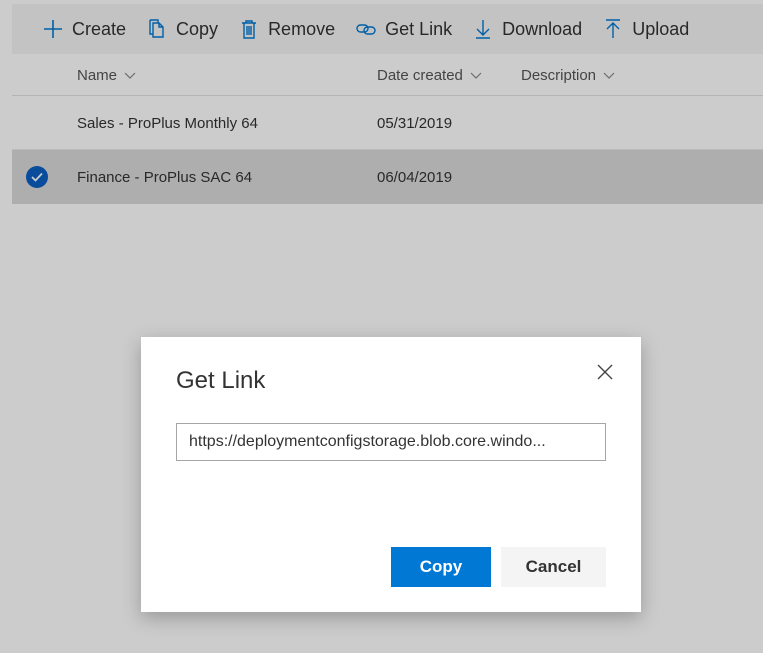 The image size is (763, 653). I want to click on close-icon, so click(605, 372).